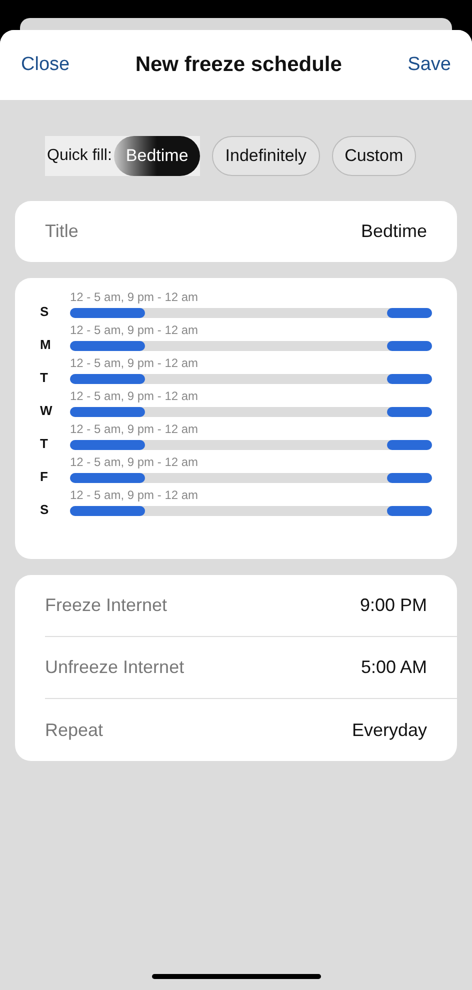 The image size is (472, 990). What do you see at coordinates (251, 606) in the screenshot?
I see `setting-row: Freeze Internet 9:00 PM` at bounding box center [251, 606].